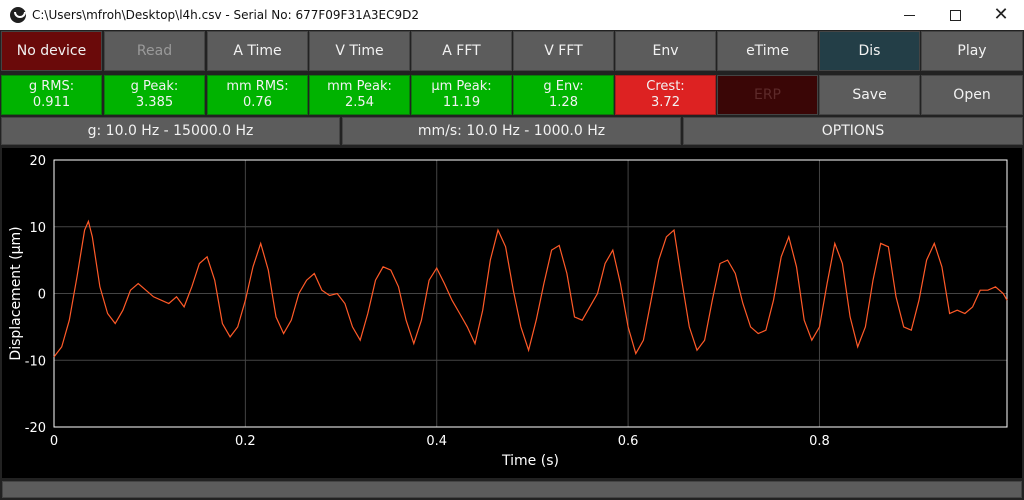 The image size is (1024, 500). Describe the element at coordinates (436, 441) in the screenshot. I see `x-tick-label: 0.4` at that location.